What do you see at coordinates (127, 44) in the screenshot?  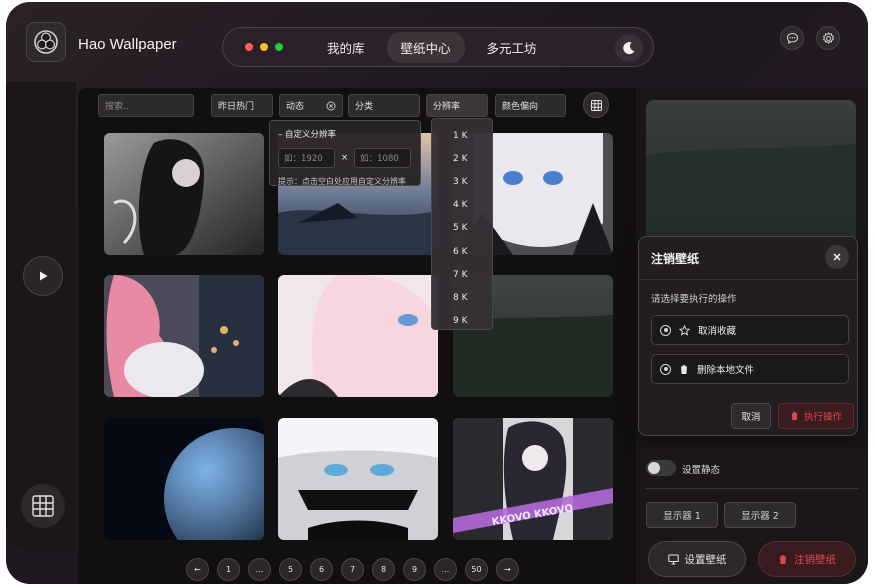 I see `app-name: Hao Wallpaper` at bounding box center [127, 44].